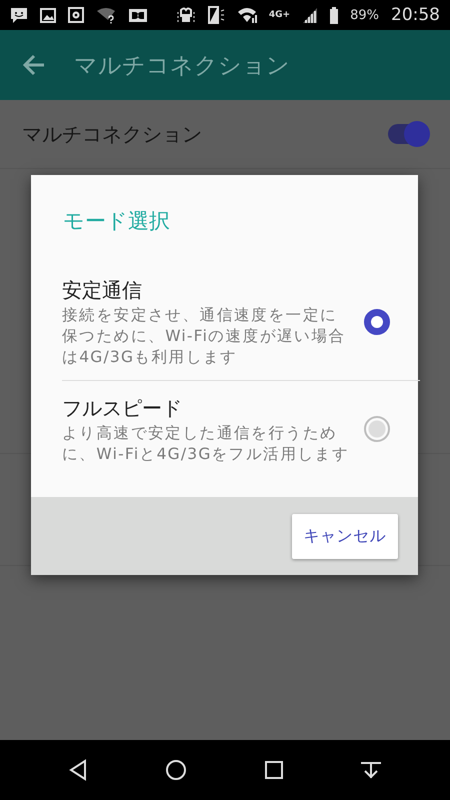 The image size is (450, 800). I want to click on clock: 20:58, so click(415, 15).